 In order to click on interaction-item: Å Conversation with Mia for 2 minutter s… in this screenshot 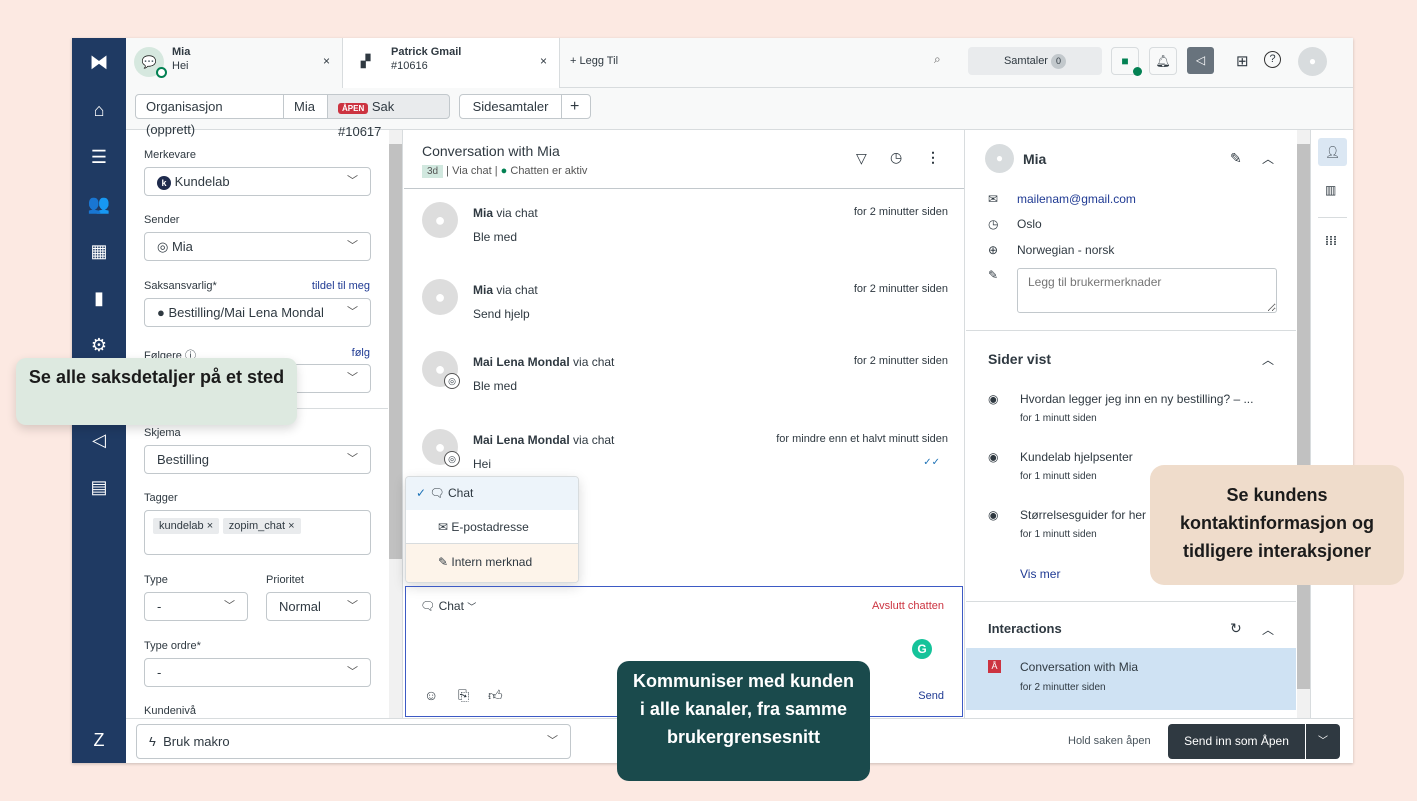, I will do `click(1131, 679)`.